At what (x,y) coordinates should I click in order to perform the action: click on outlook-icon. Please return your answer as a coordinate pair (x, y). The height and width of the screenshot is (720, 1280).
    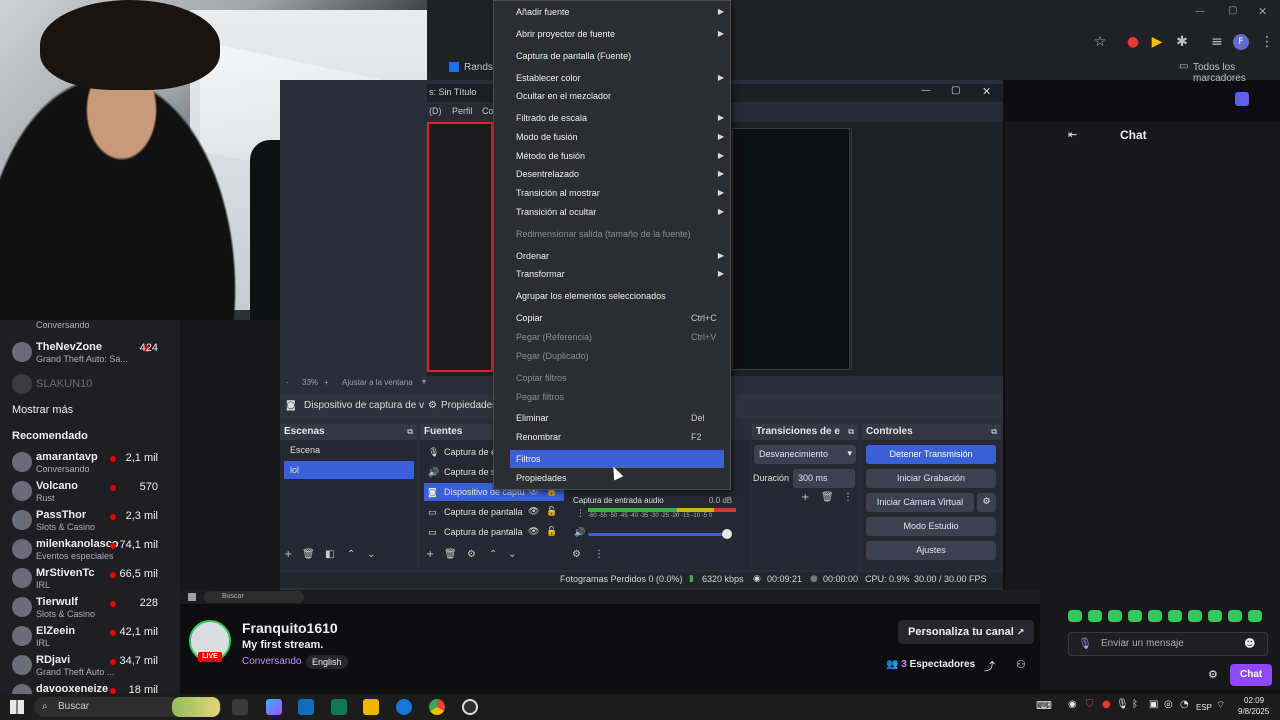
    Looking at the image, I should click on (306, 707).